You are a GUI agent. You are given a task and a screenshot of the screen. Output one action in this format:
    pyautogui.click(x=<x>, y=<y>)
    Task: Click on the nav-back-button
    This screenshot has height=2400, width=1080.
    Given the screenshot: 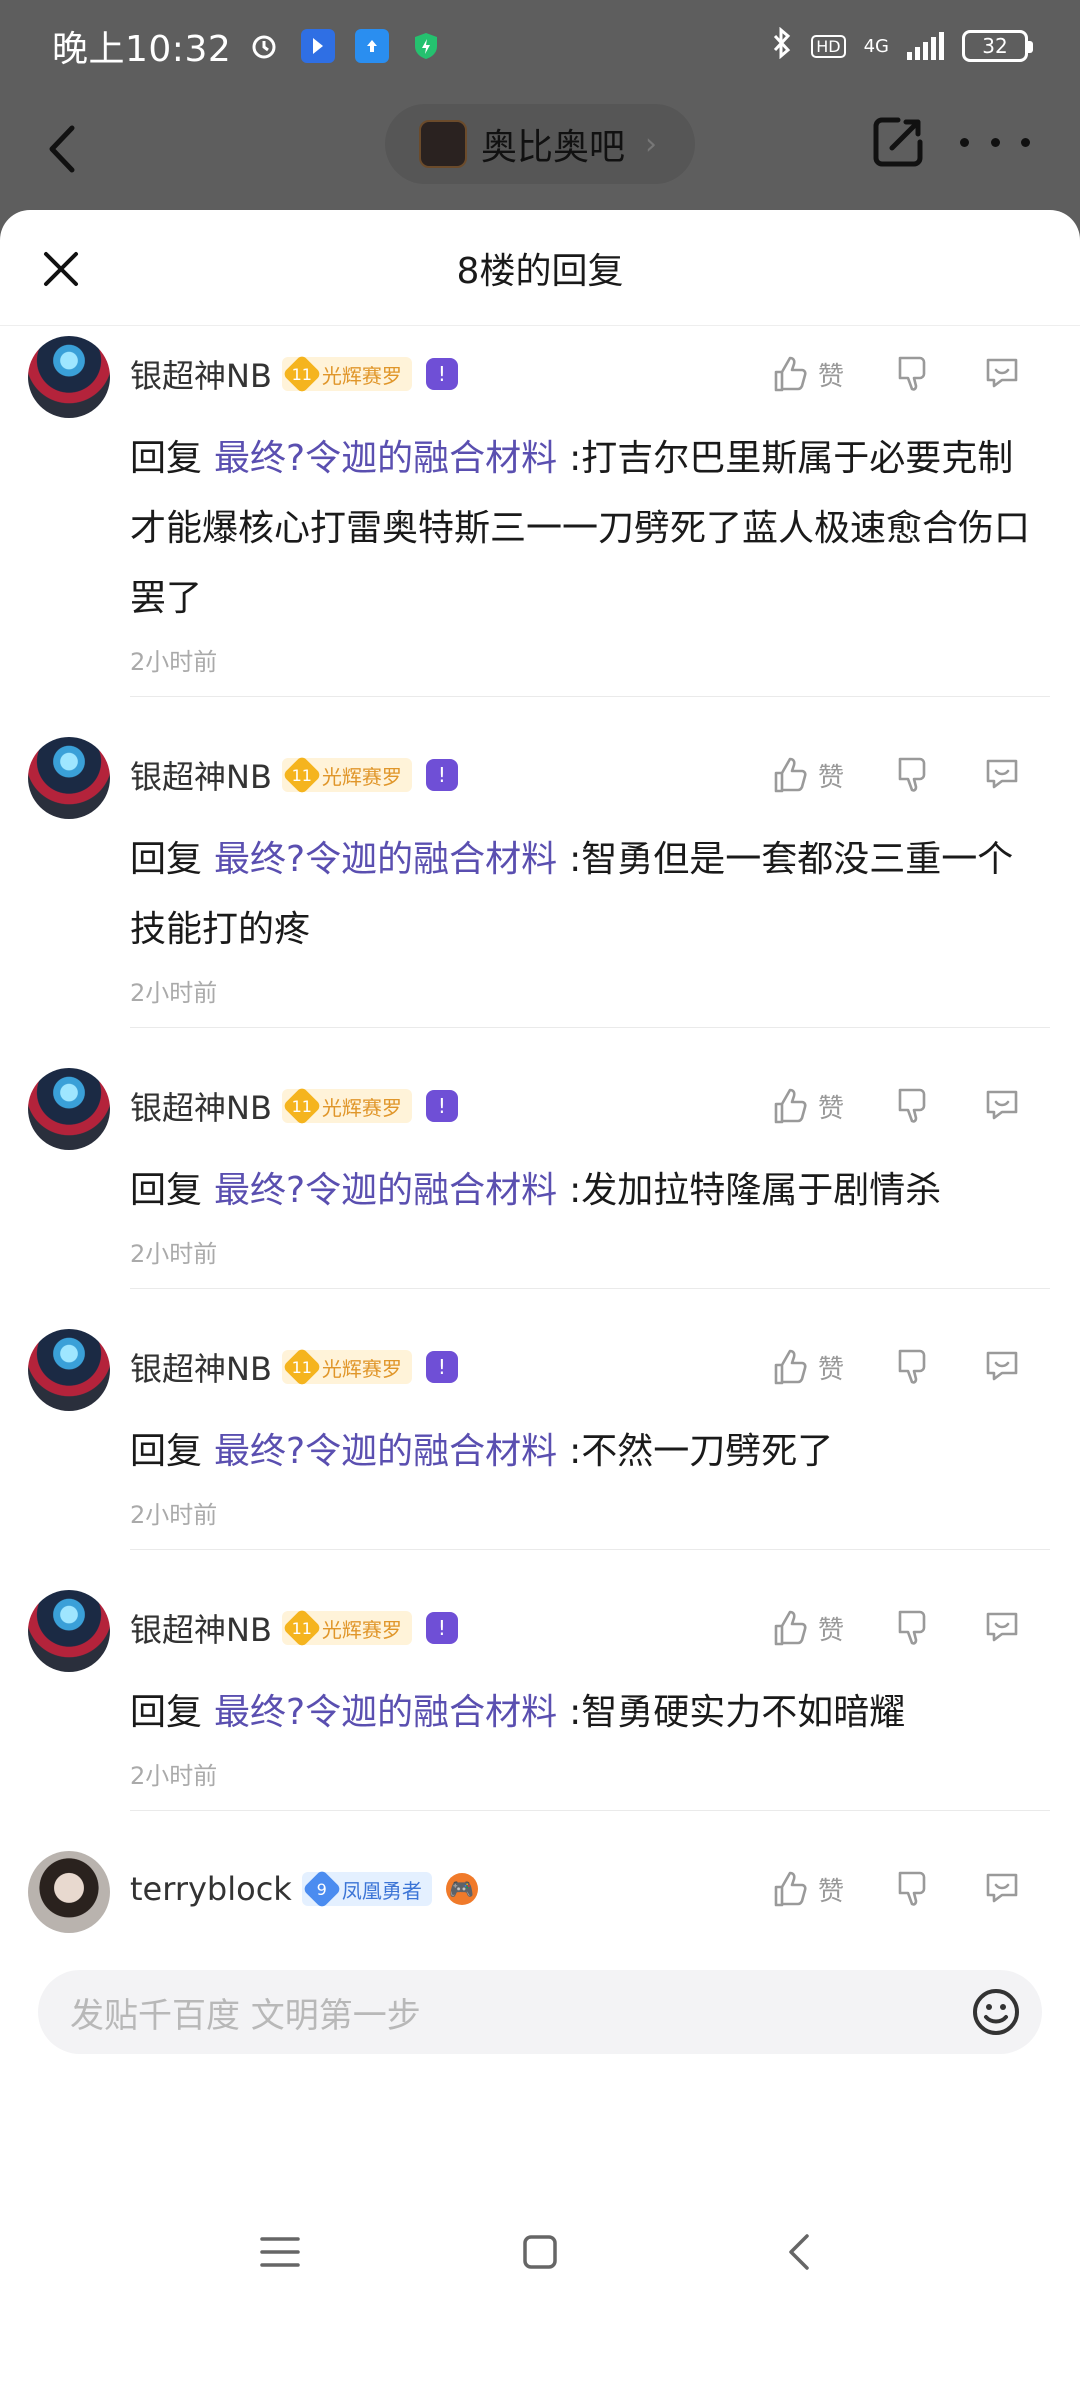 What is the action you would take?
    pyautogui.click(x=800, y=2252)
    